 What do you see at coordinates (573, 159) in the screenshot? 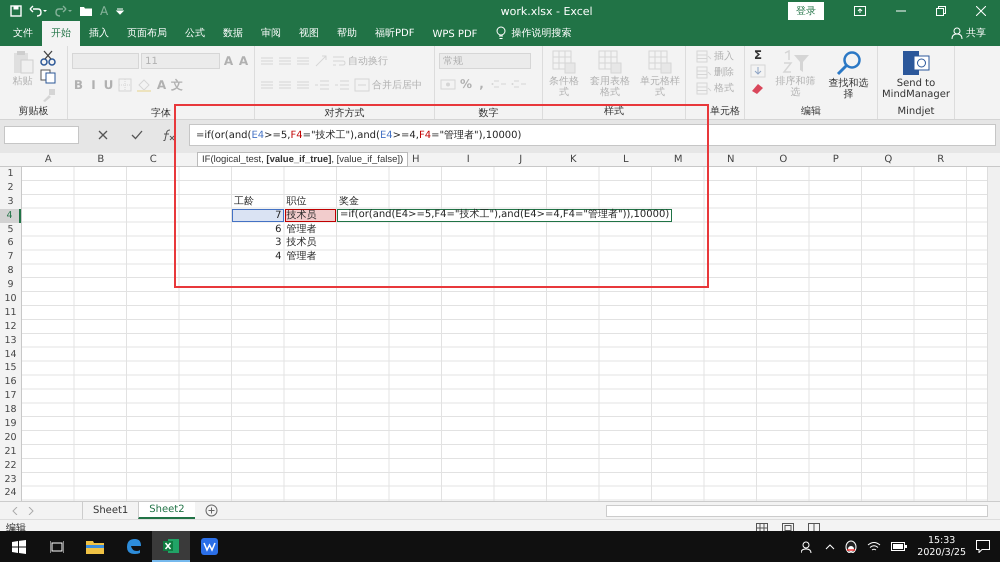
I see `column-header: K` at bounding box center [573, 159].